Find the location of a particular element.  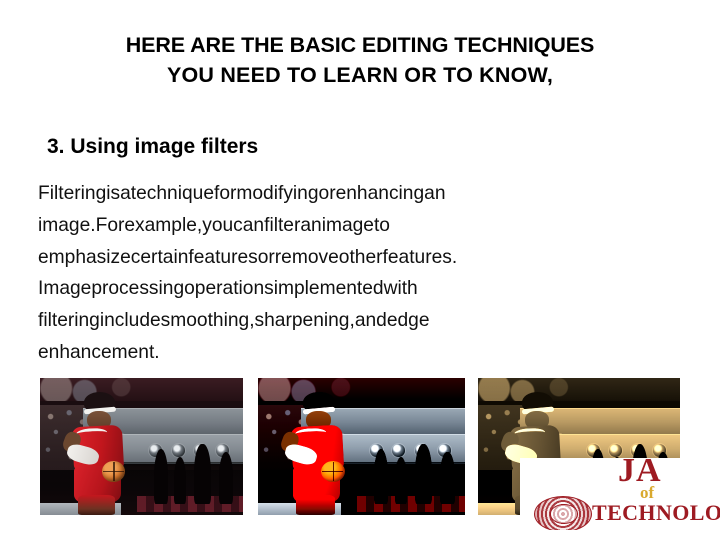

university-seal-icon is located at coordinates (563, 513).